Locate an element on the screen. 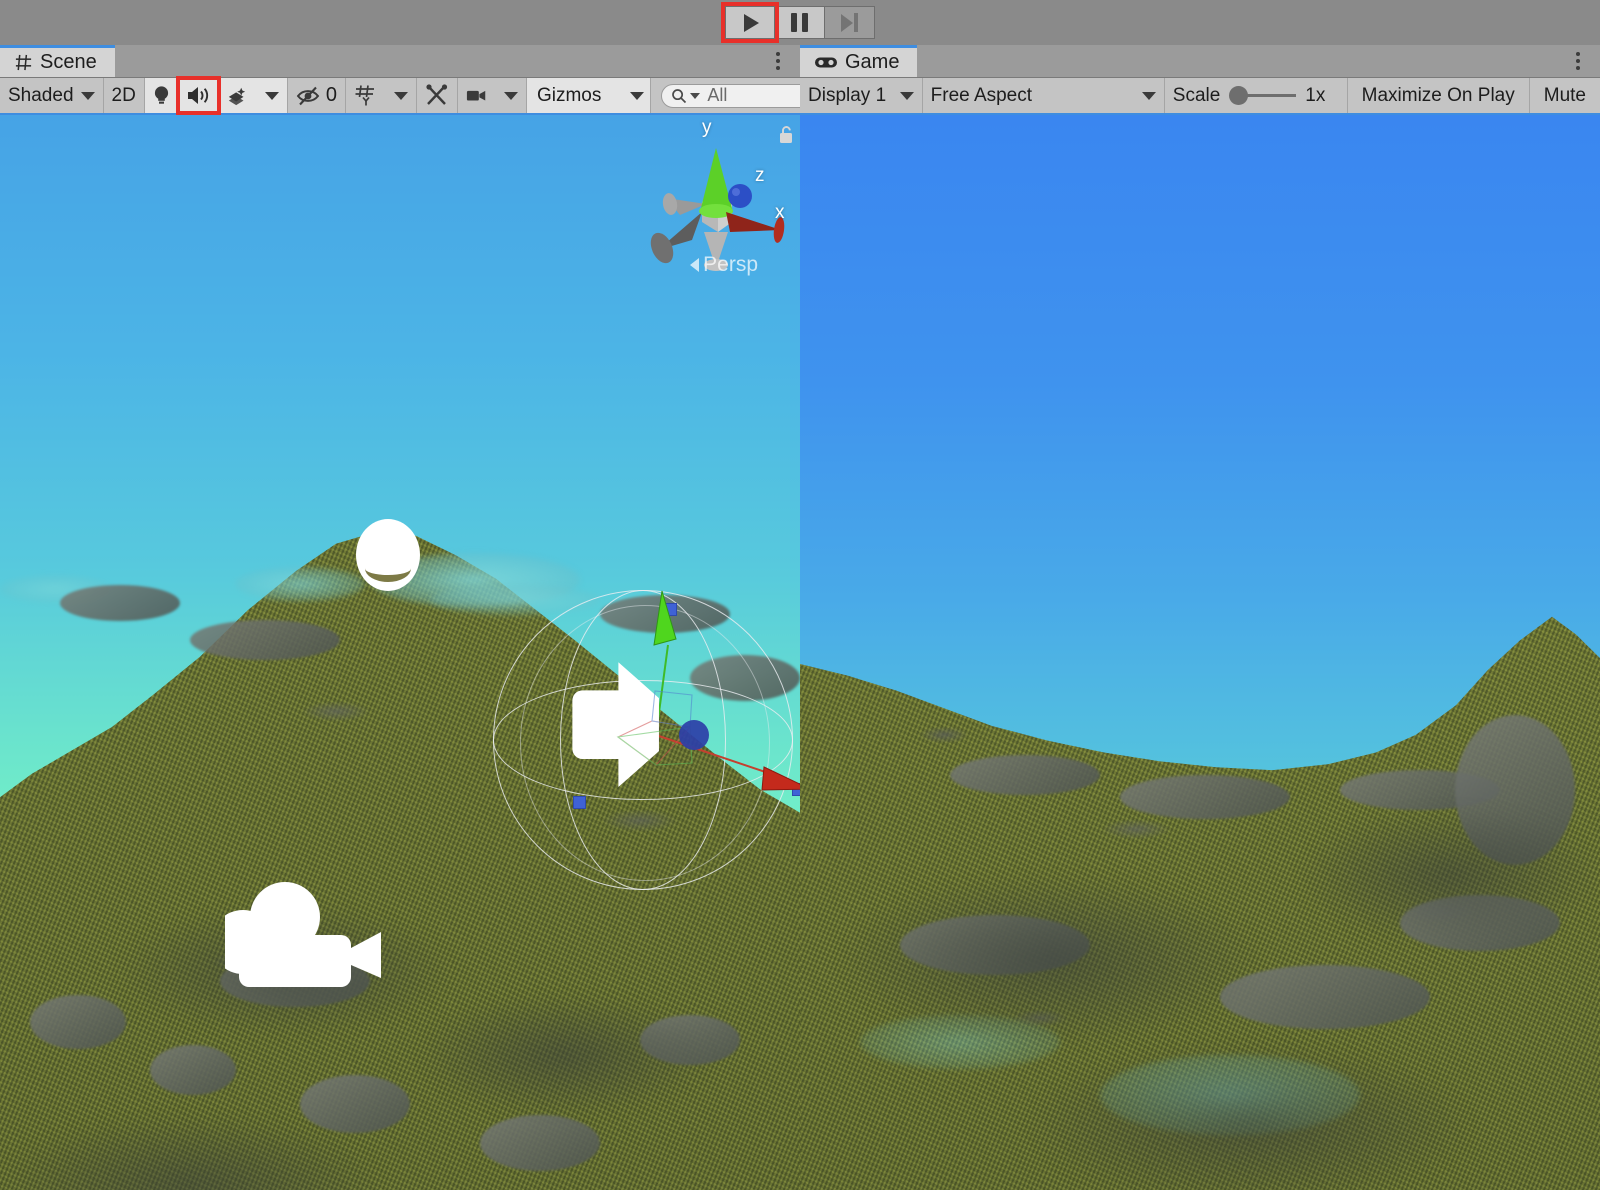 This screenshot has width=1600, height=1190. gizmo-axis-label-x: x is located at coordinates (780, 212).